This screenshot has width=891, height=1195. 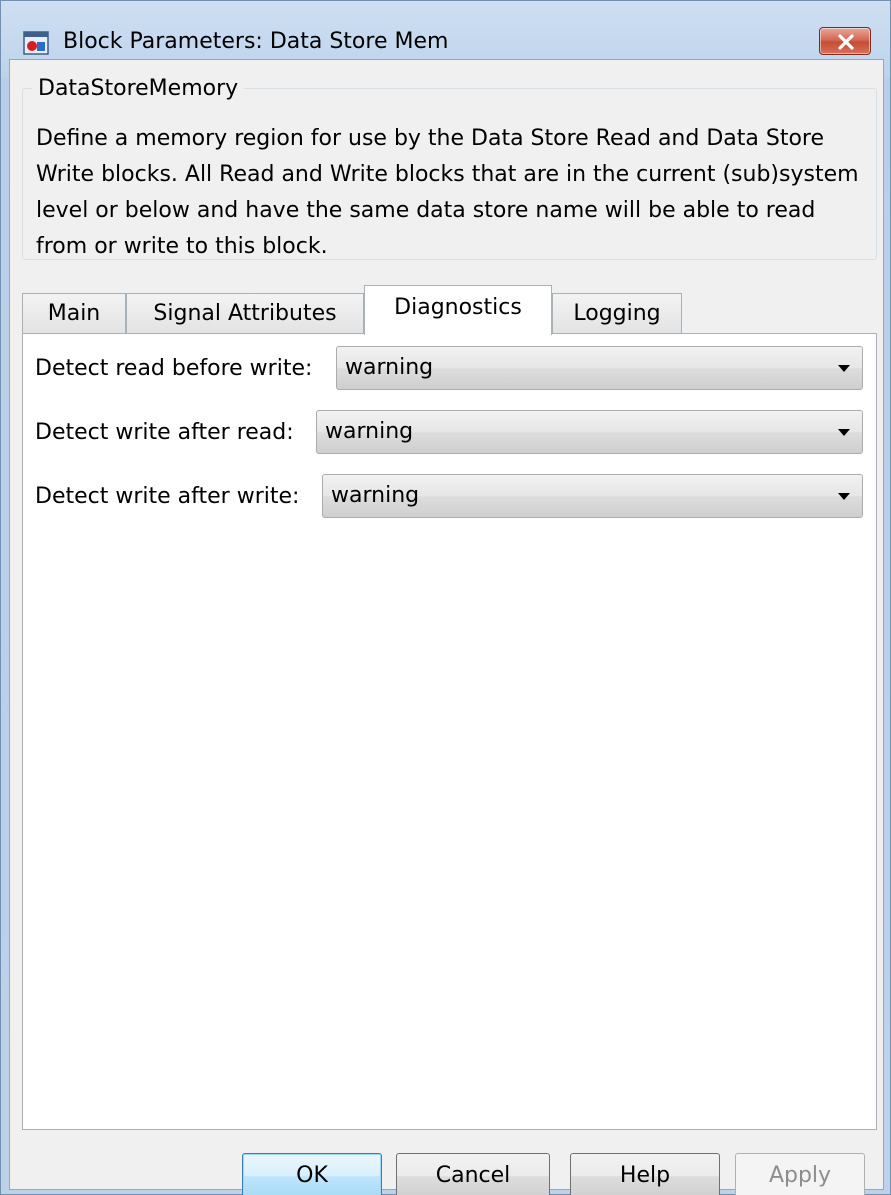 What do you see at coordinates (645, 1174) in the screenshot?
I see `help-button: Help` at bounding box center [645, 1174].